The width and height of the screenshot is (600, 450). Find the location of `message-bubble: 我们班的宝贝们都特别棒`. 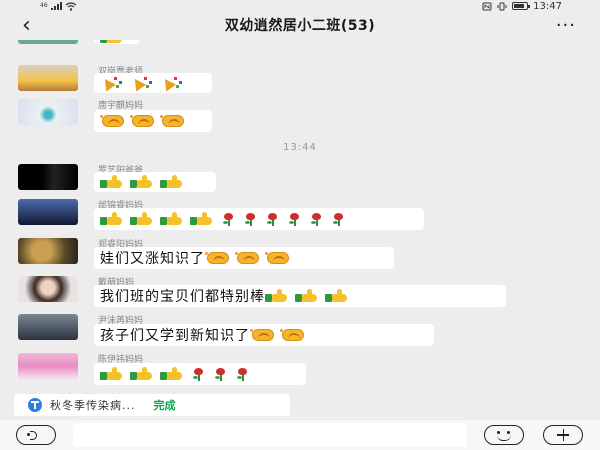

message-bubble: 我们班的宝贝们都特别棒 is located at coordinates (300, 296).